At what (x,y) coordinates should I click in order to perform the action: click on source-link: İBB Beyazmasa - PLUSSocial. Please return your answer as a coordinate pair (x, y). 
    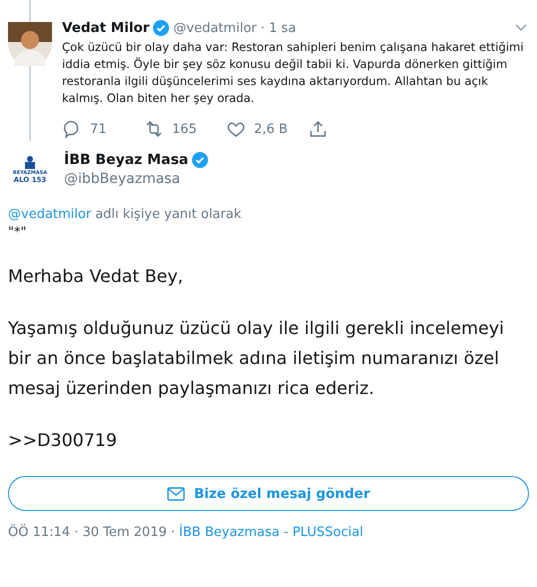
    Looking at the image, I should click on (271, 532).